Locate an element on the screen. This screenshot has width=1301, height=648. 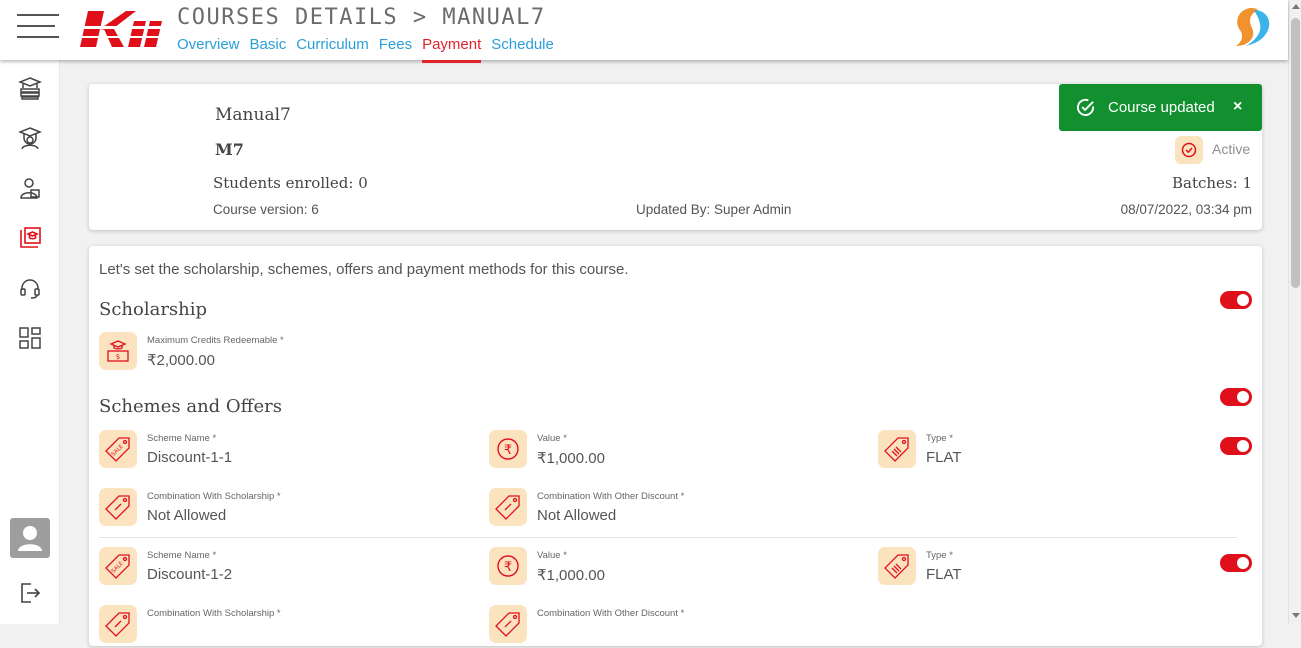
scholarship-toggle is located at coordinates (1236, 300).